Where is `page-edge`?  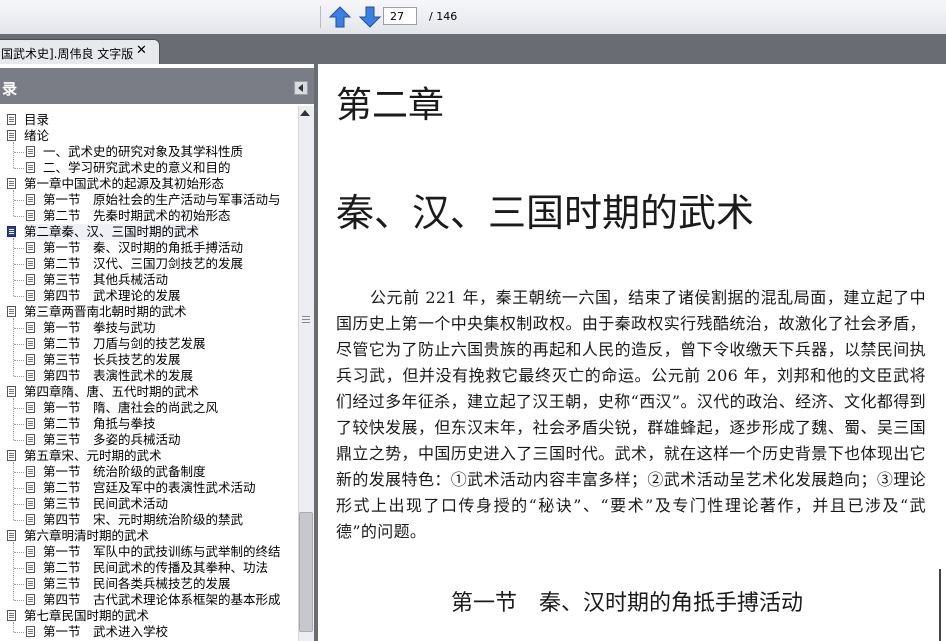
page-edge is located at coordinates (940, 605).